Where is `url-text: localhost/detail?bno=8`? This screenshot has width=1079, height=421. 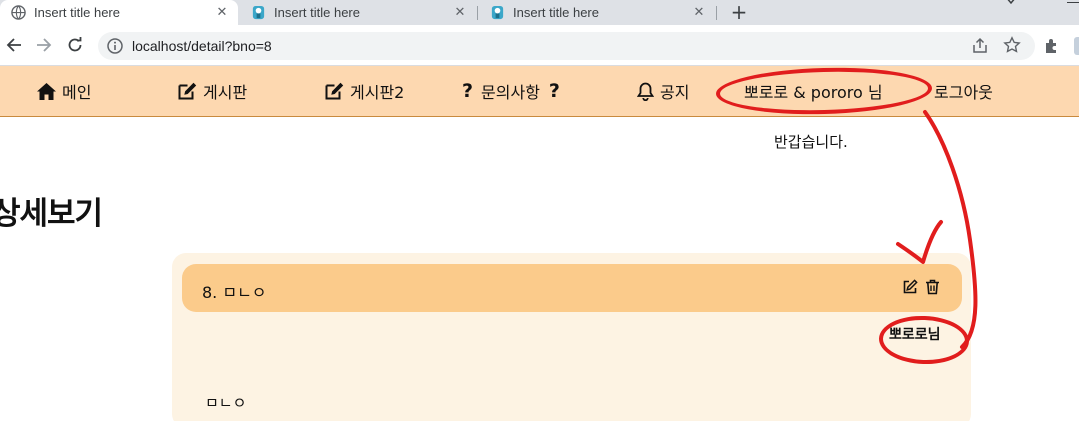
url-text: localhost/detail?bno=8 is located at coordinates (202, 46).